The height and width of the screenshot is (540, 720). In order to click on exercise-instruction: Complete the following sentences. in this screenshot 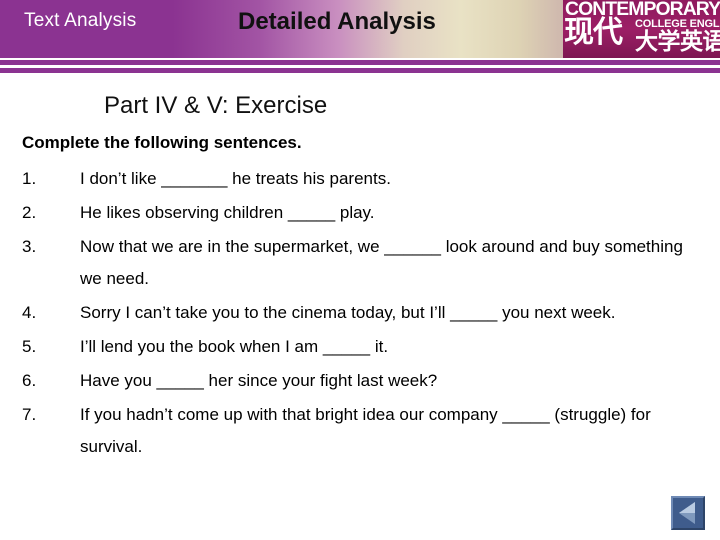, I will do `click(162, 142)`.